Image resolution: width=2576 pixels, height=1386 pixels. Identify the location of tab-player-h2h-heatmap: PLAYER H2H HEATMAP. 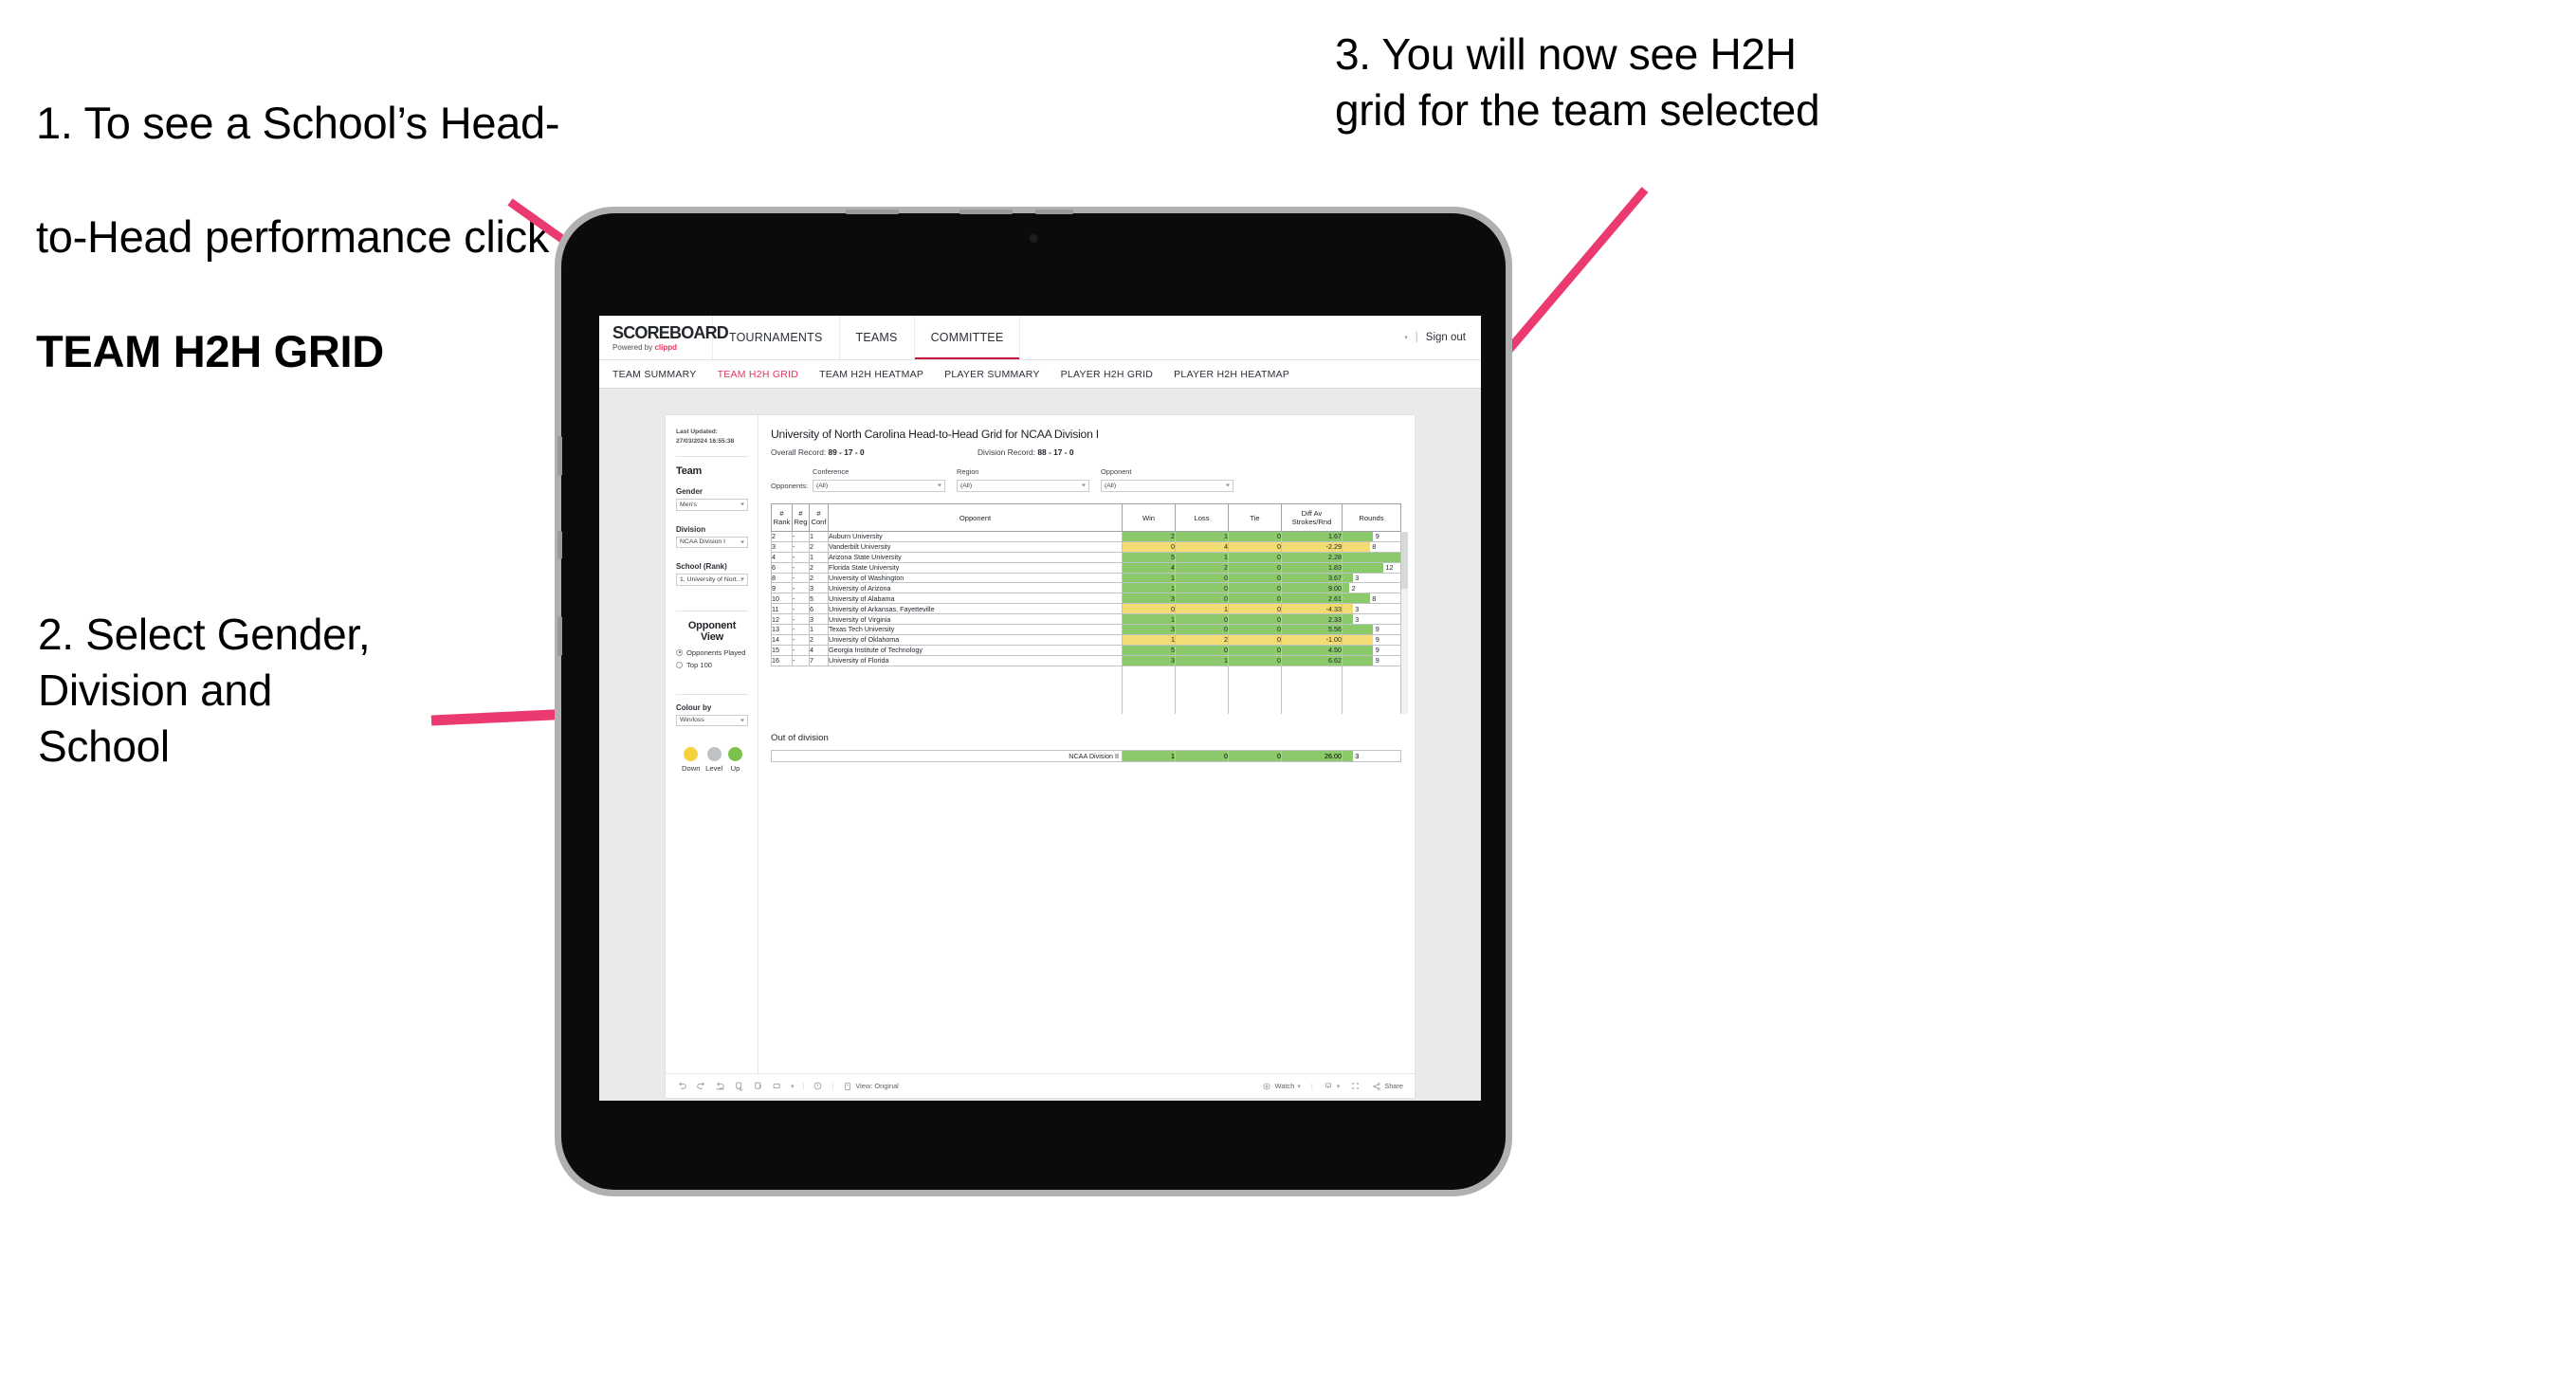
(1231, 375).